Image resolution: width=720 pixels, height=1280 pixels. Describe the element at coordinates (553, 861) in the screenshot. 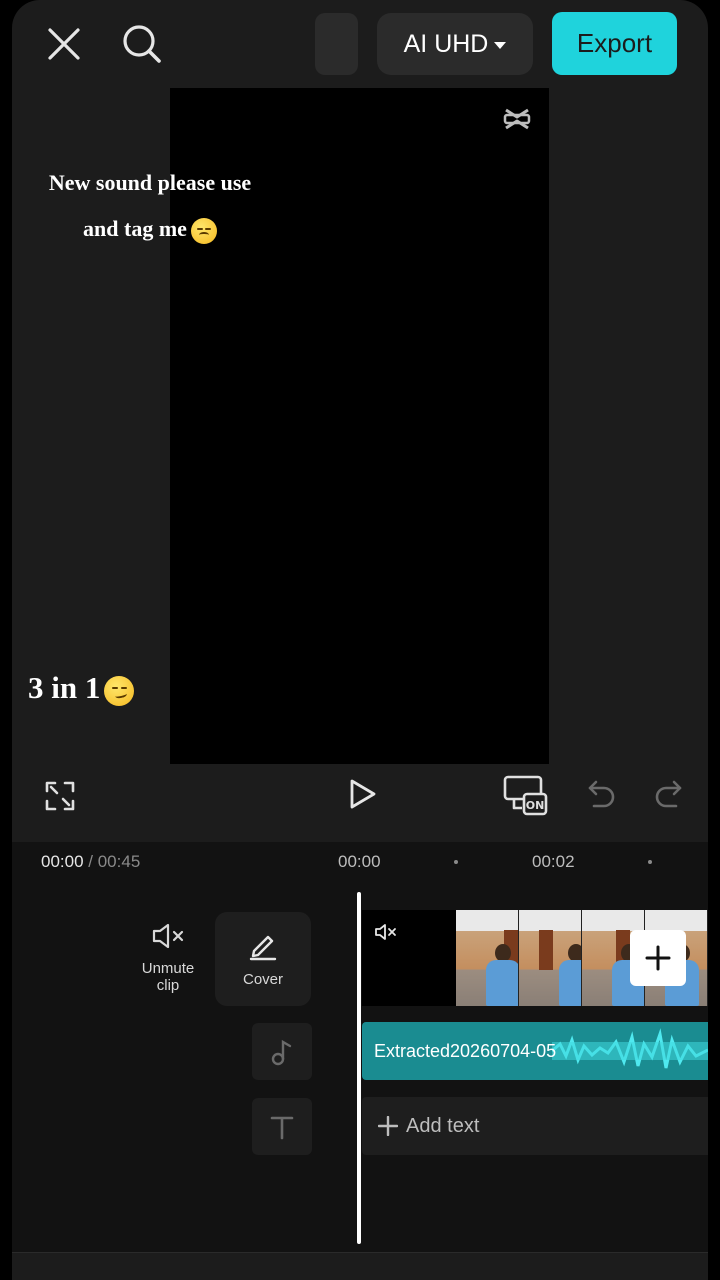

I see `tick-label: 00:02` at that location.